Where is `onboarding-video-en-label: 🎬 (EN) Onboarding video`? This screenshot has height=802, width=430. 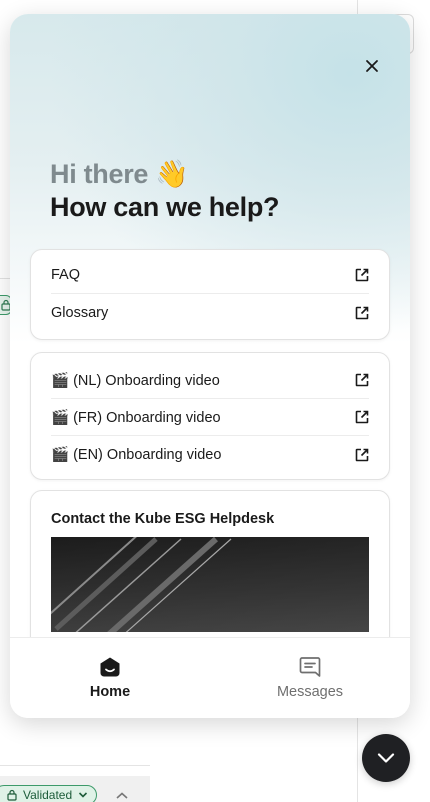 onboarding-video-en-label: 🎬 (EN) Onboarding video is located at coordinates (136, 455).